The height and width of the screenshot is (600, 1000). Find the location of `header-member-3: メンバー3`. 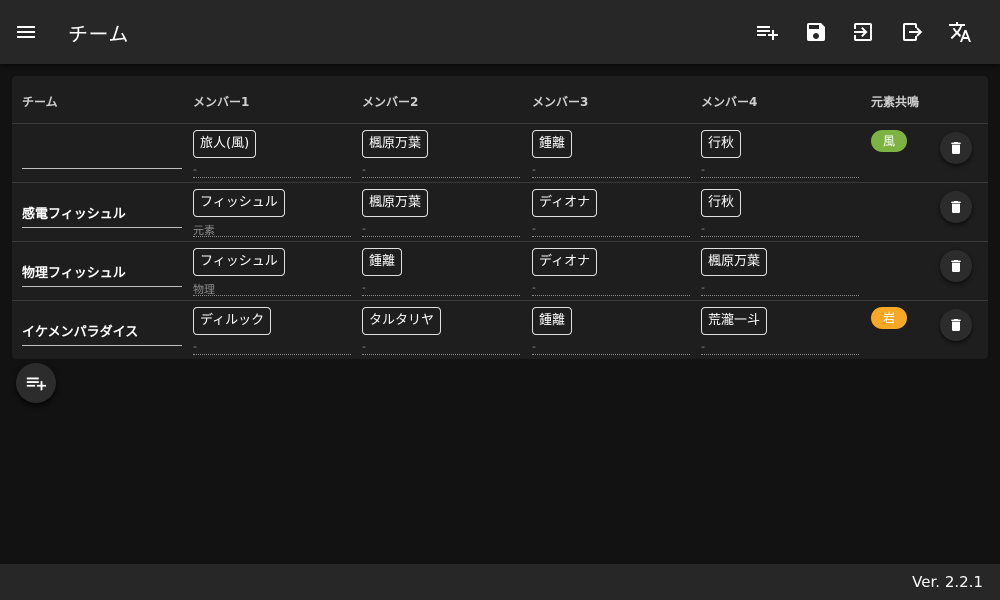

header-member-3: メンバー3 is located at coordinates (560, 102).